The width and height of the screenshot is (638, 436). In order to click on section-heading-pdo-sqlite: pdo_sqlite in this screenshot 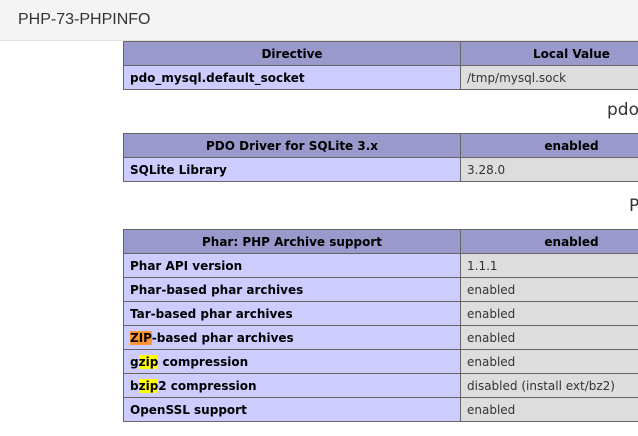, I will do `click(622, 110)`.